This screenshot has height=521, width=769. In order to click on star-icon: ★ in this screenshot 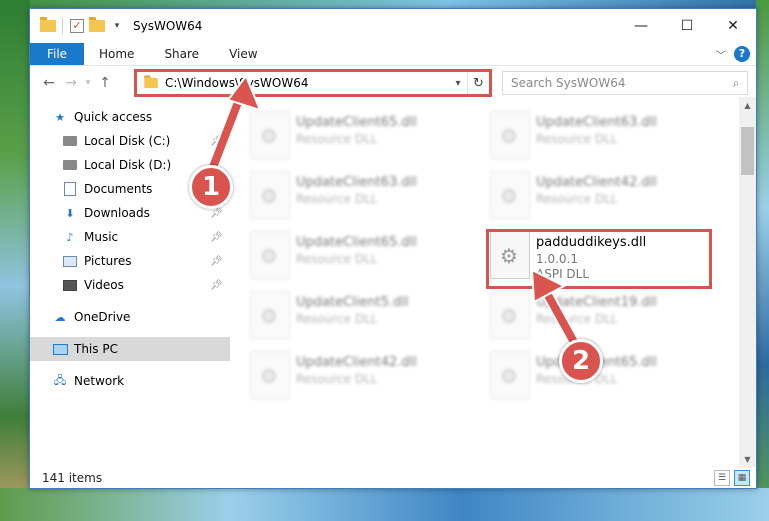, I will do `click(60, 117)`.